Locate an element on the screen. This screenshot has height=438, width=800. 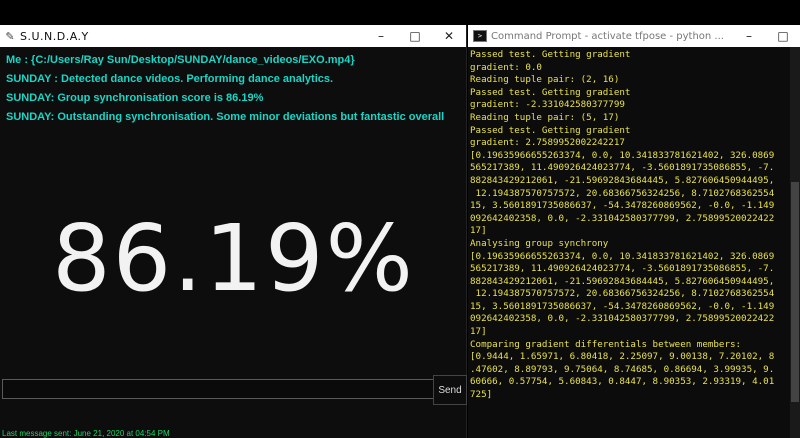
quill-icon: ✎ is located at coordinates (10, 36).